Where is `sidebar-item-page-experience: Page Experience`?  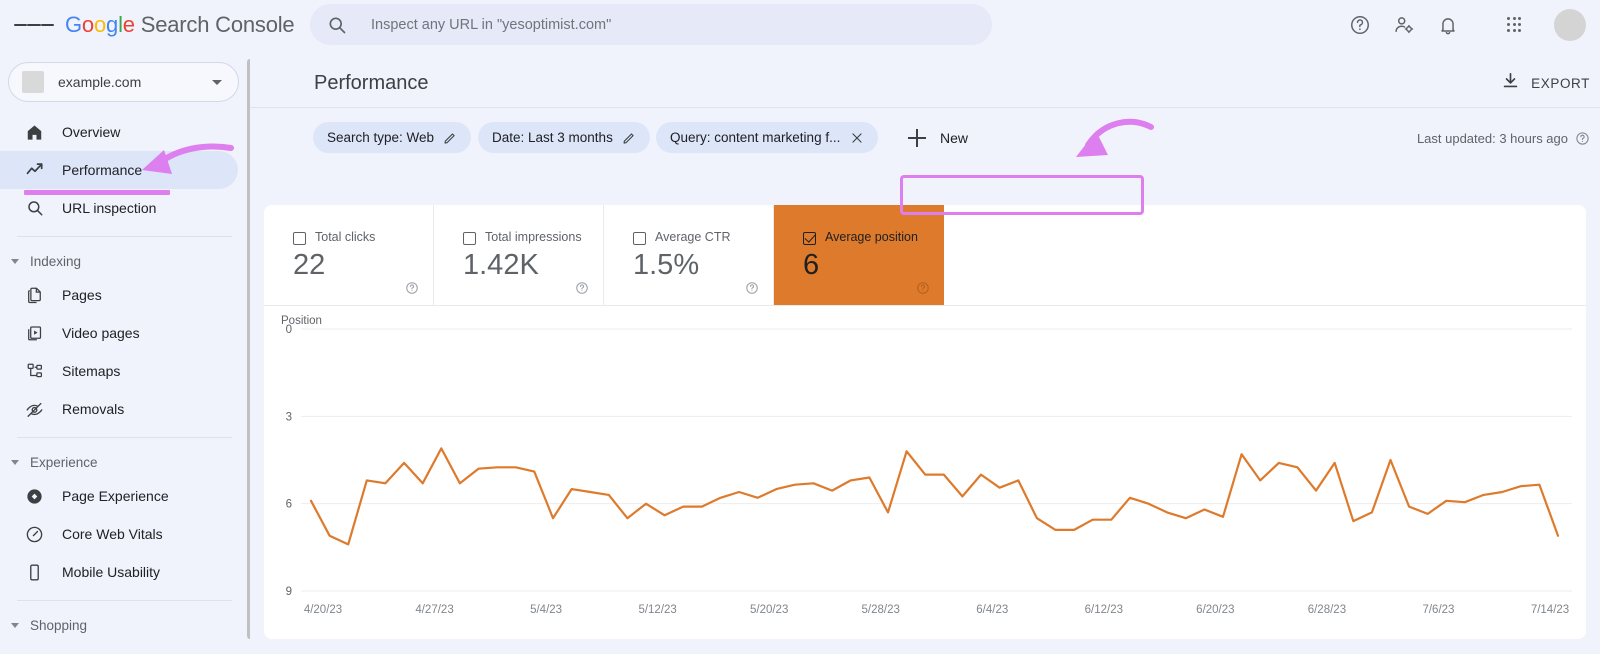
sidebar-item-page-experience: Page Experience is located at coordinates (119, 496).